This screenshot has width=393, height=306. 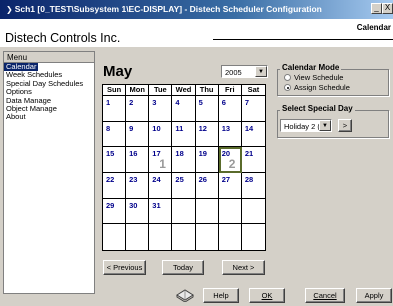 What do you see at coordinates (184, 160) in the screenshot?
I see `calendar-day-cell: 18` at bounding box center [184, 160].